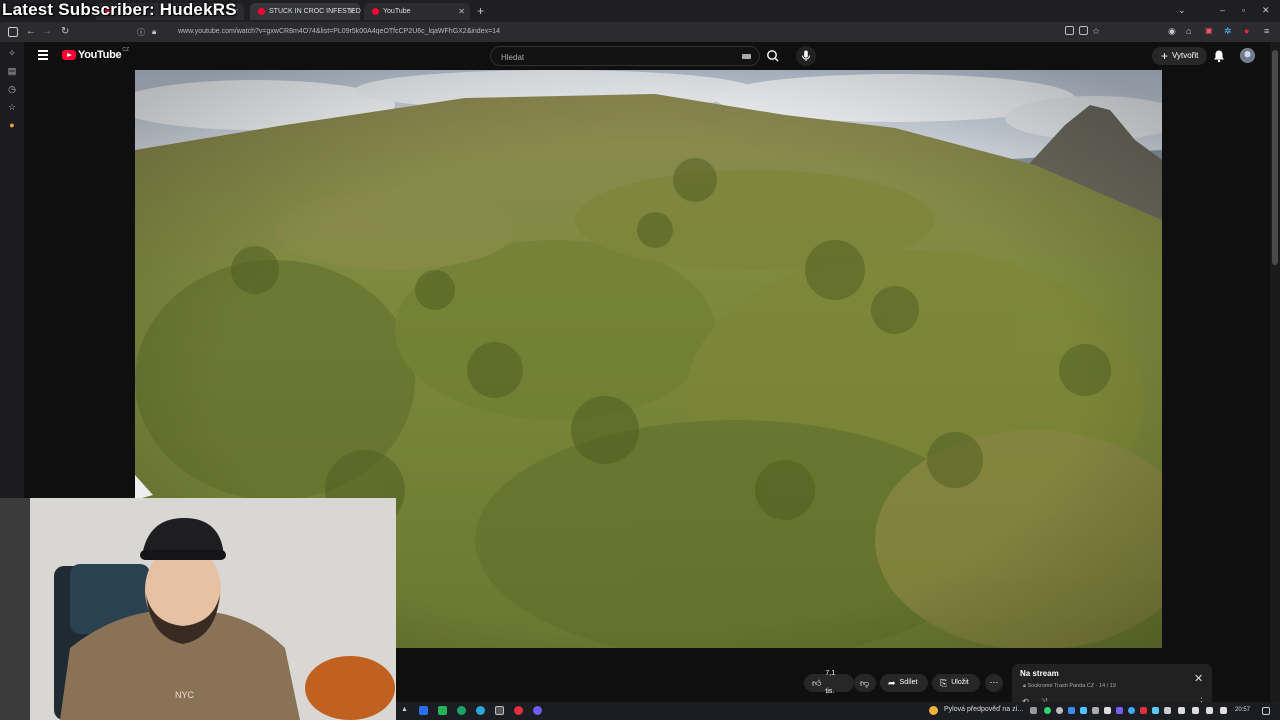 The image size is (1280, 720). What do you see at coordinates (1222, 10) in the screenshot?
I see `minimize-icon: –` at bounding box center [1222, 10].